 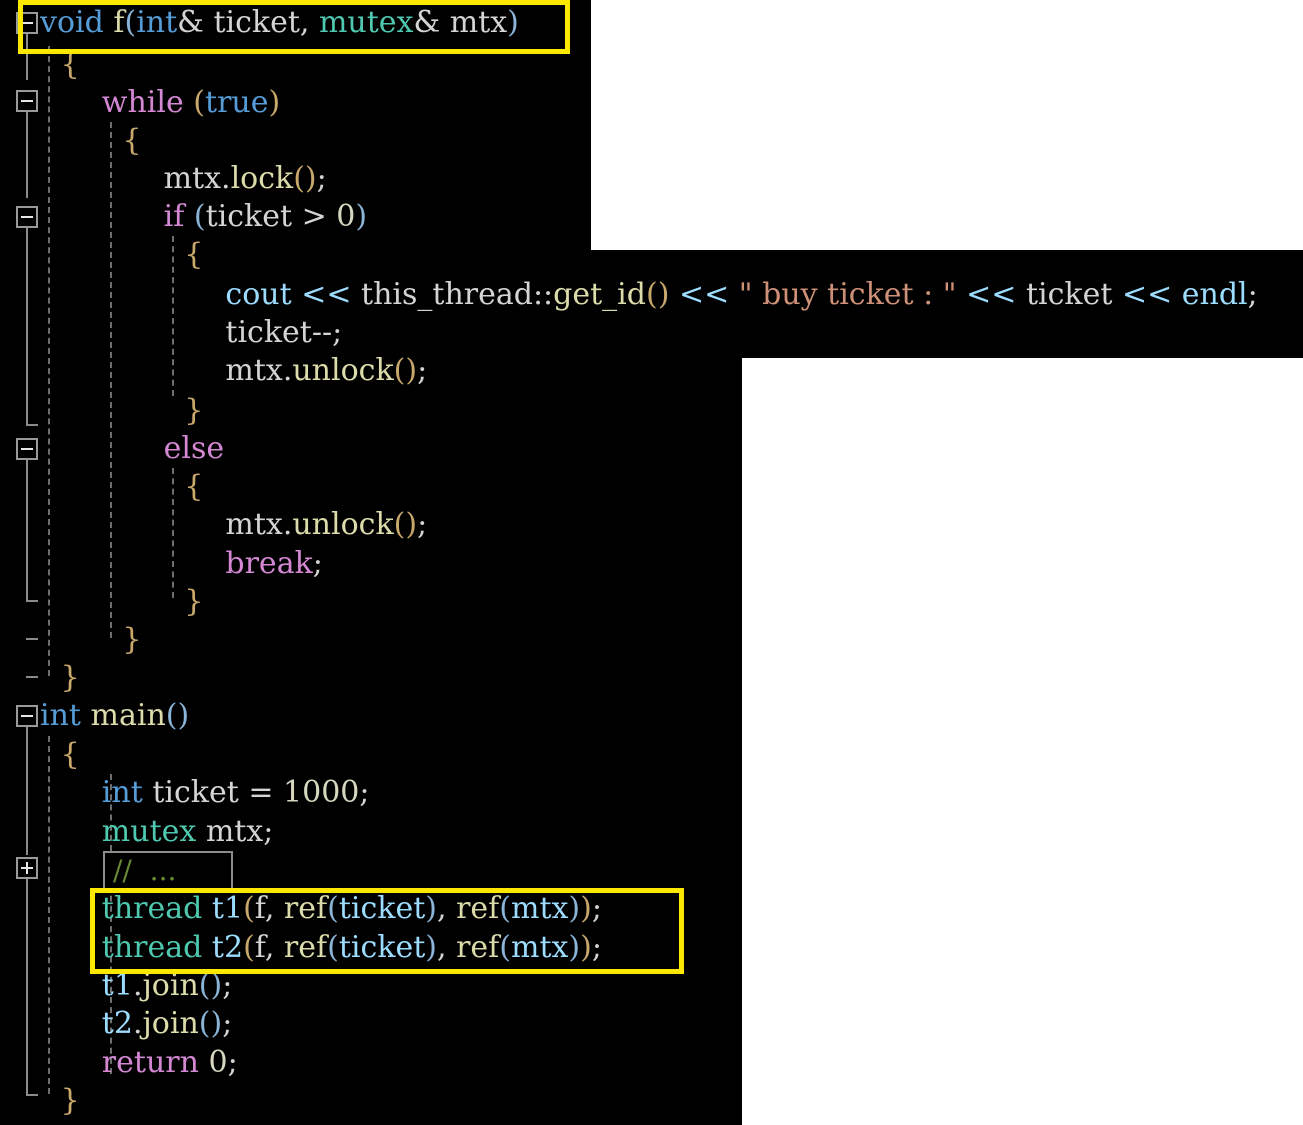 What do you see at coordinates (245, 179) in the screenshot?
I see `line-mtx-lock: mtx.lock();` at bounding box center [245, 179].